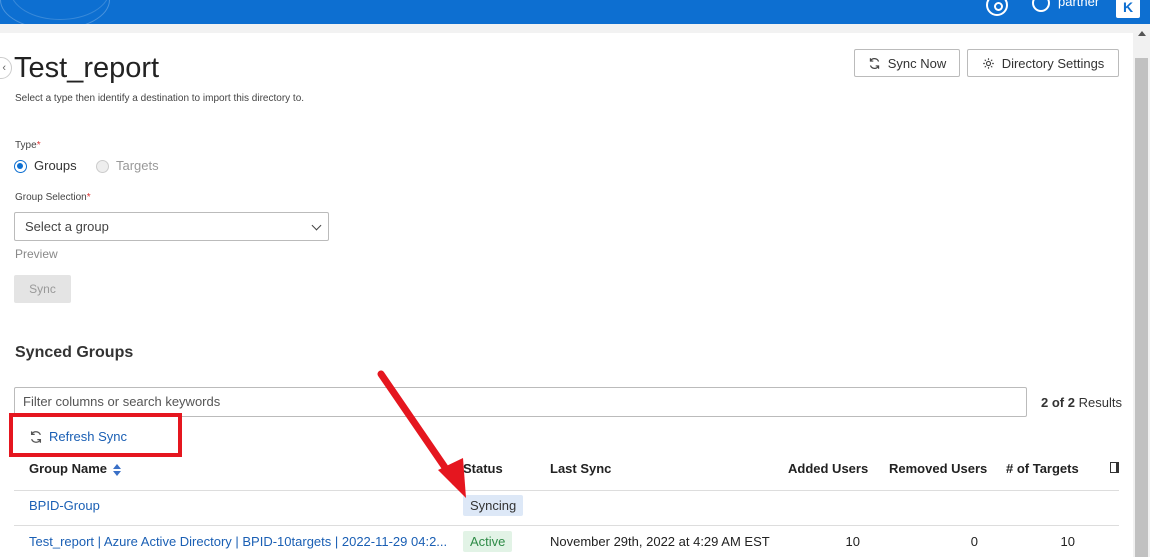  I want to click on group-select: Select a group, so click(171, 226).